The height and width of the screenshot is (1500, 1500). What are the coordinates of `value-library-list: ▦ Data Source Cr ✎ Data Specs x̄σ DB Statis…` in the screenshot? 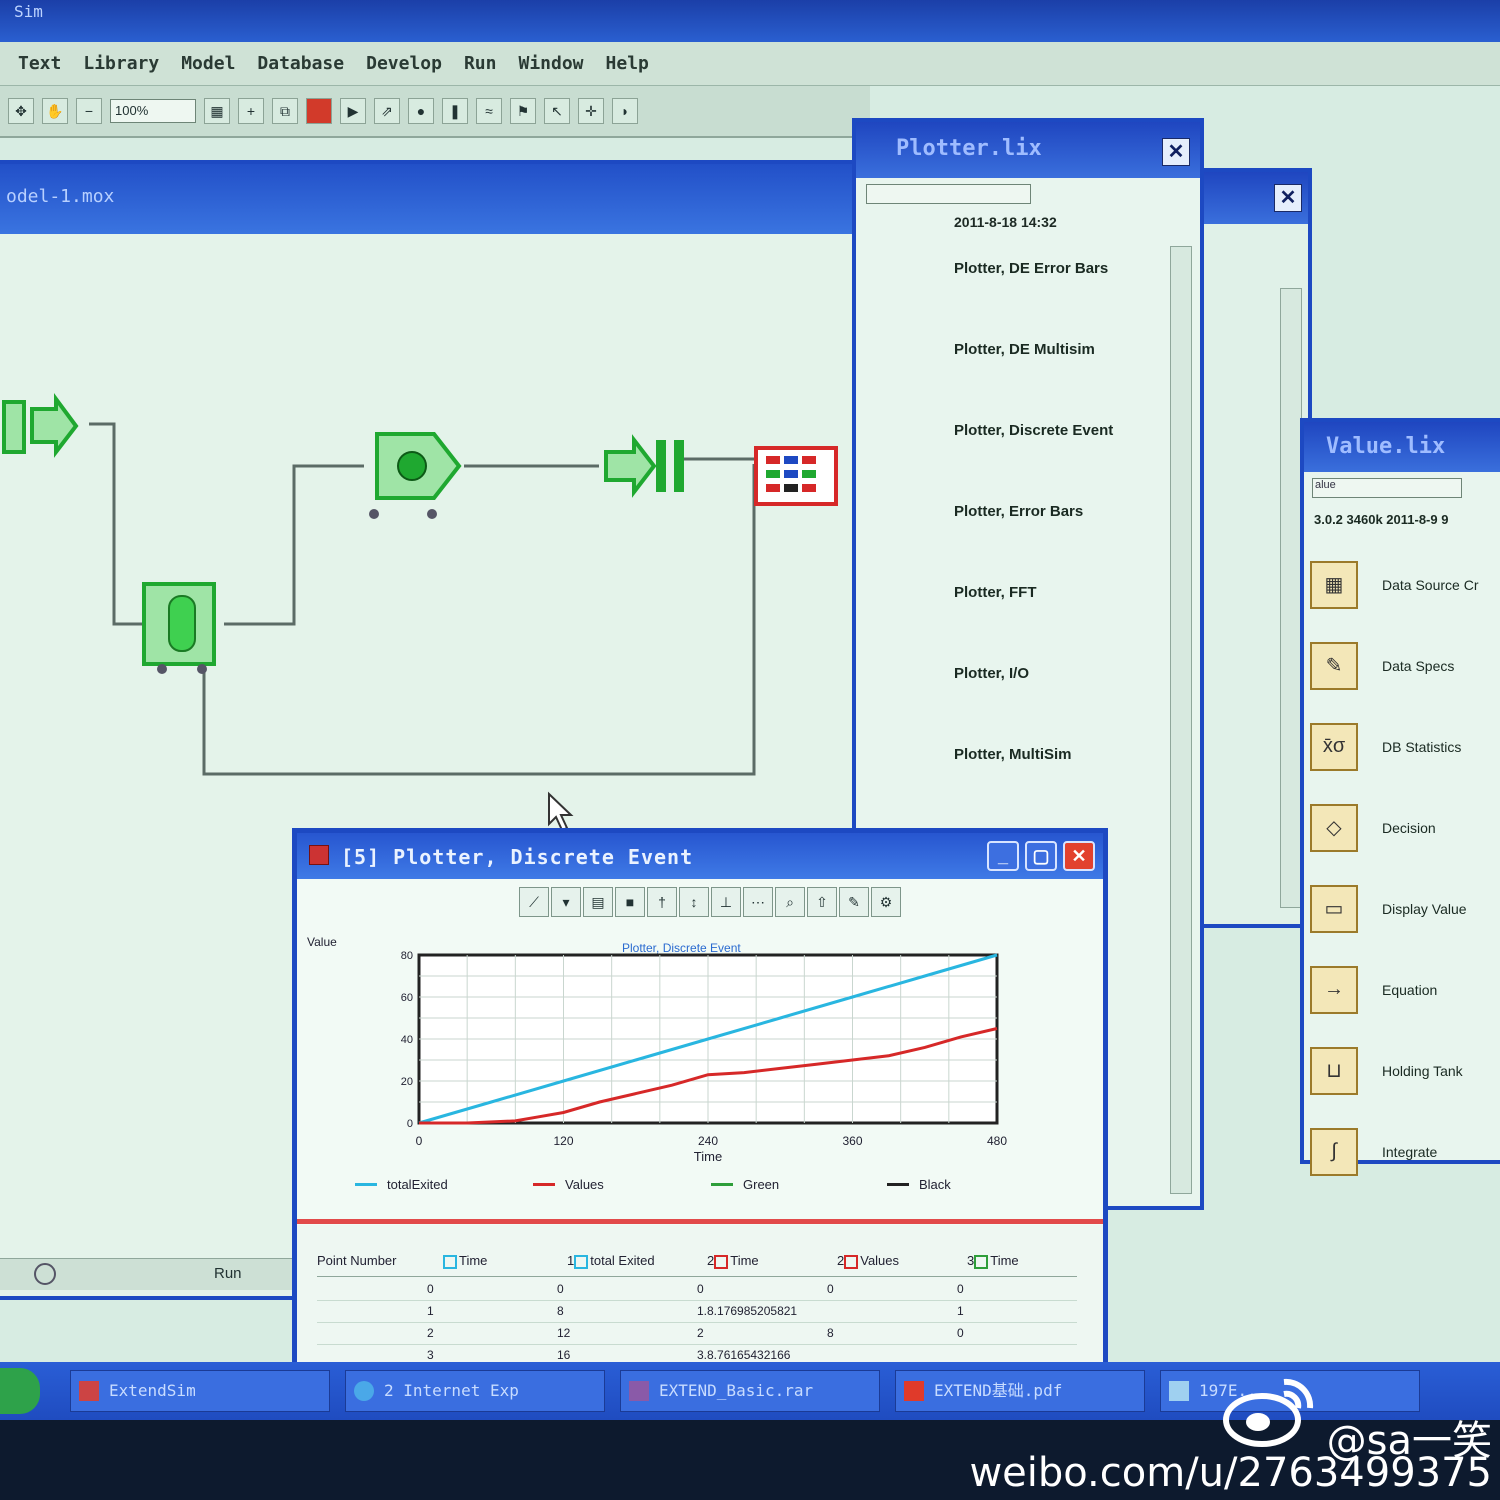 It's located at (1405, 868).